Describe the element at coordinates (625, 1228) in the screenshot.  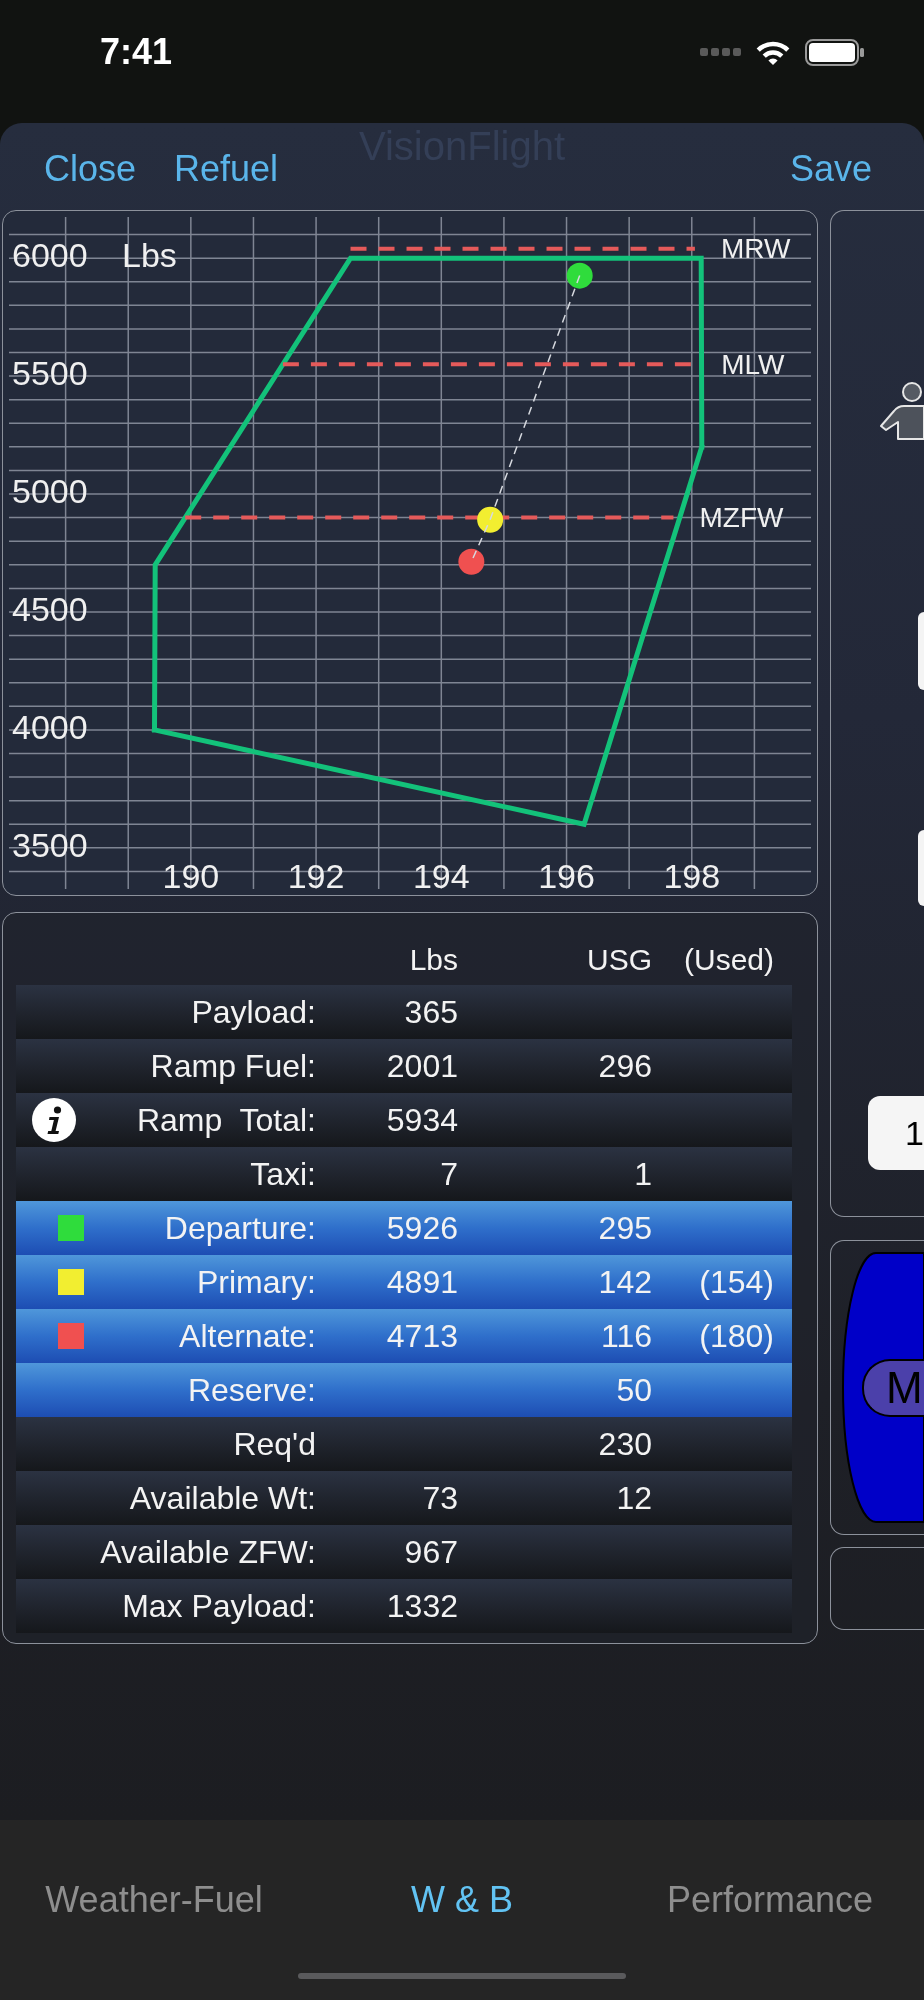
I see `table-cell: 295` at that location.